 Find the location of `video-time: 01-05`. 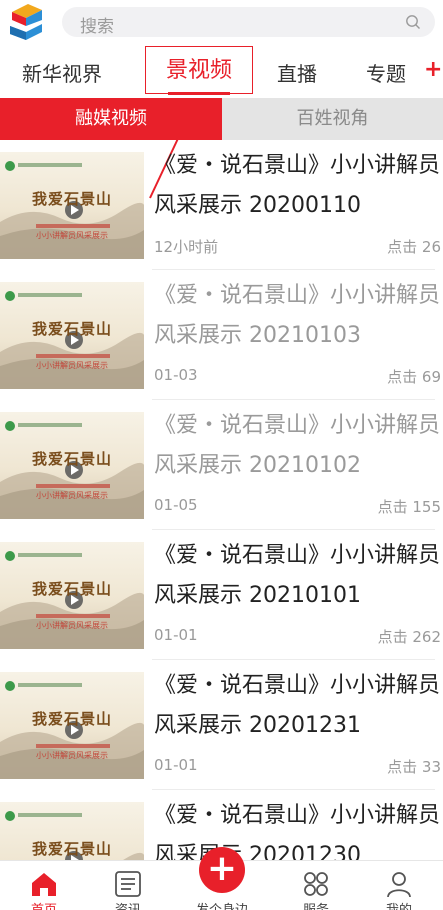

video-time: 01-05 is located at coordinates (176, 505).